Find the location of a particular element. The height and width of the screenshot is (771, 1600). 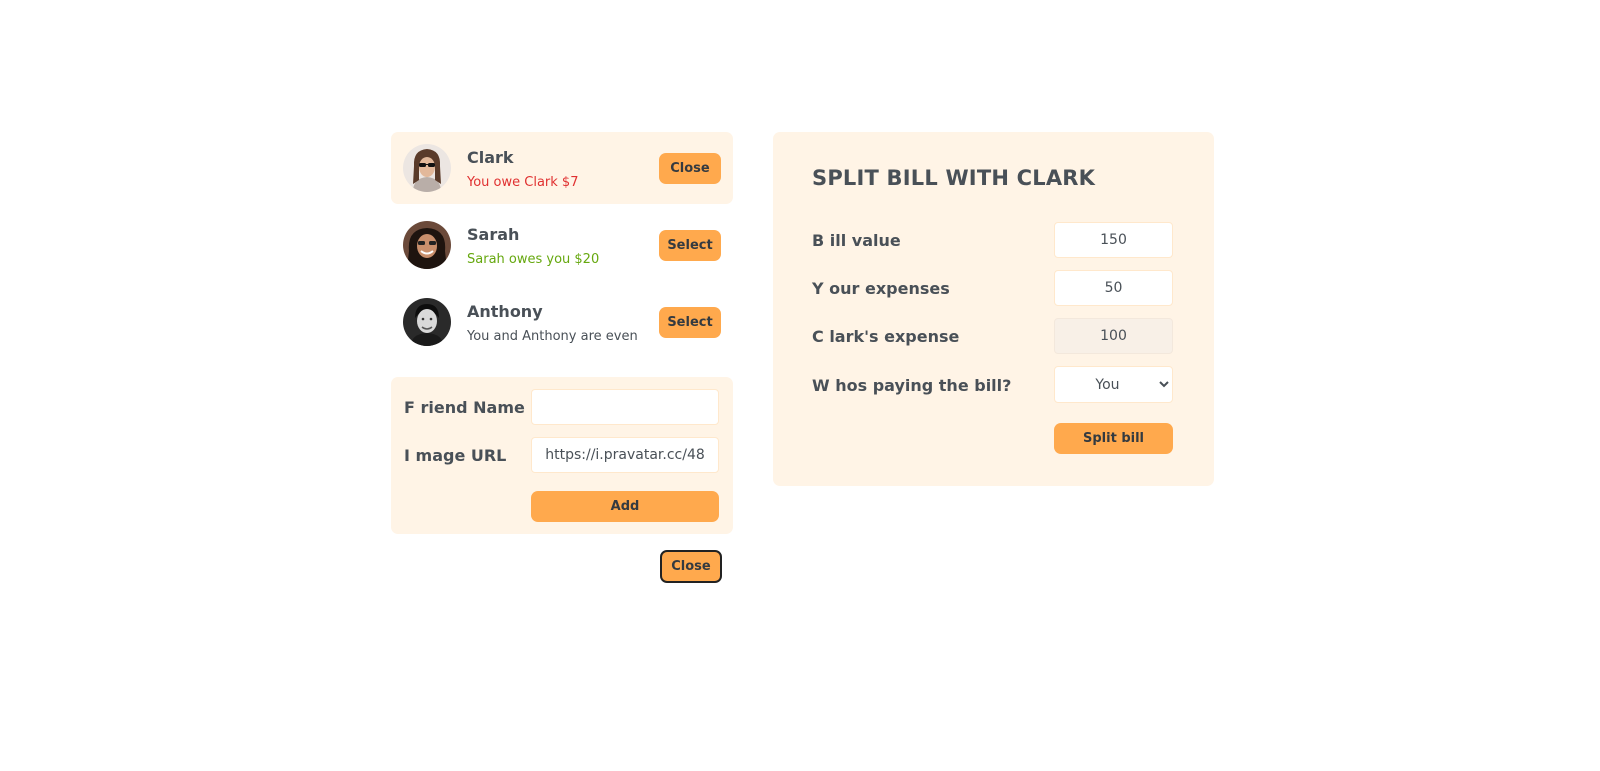

add-friend-form: F riend Name I mage URL Add is located at coordinates (562, 455).